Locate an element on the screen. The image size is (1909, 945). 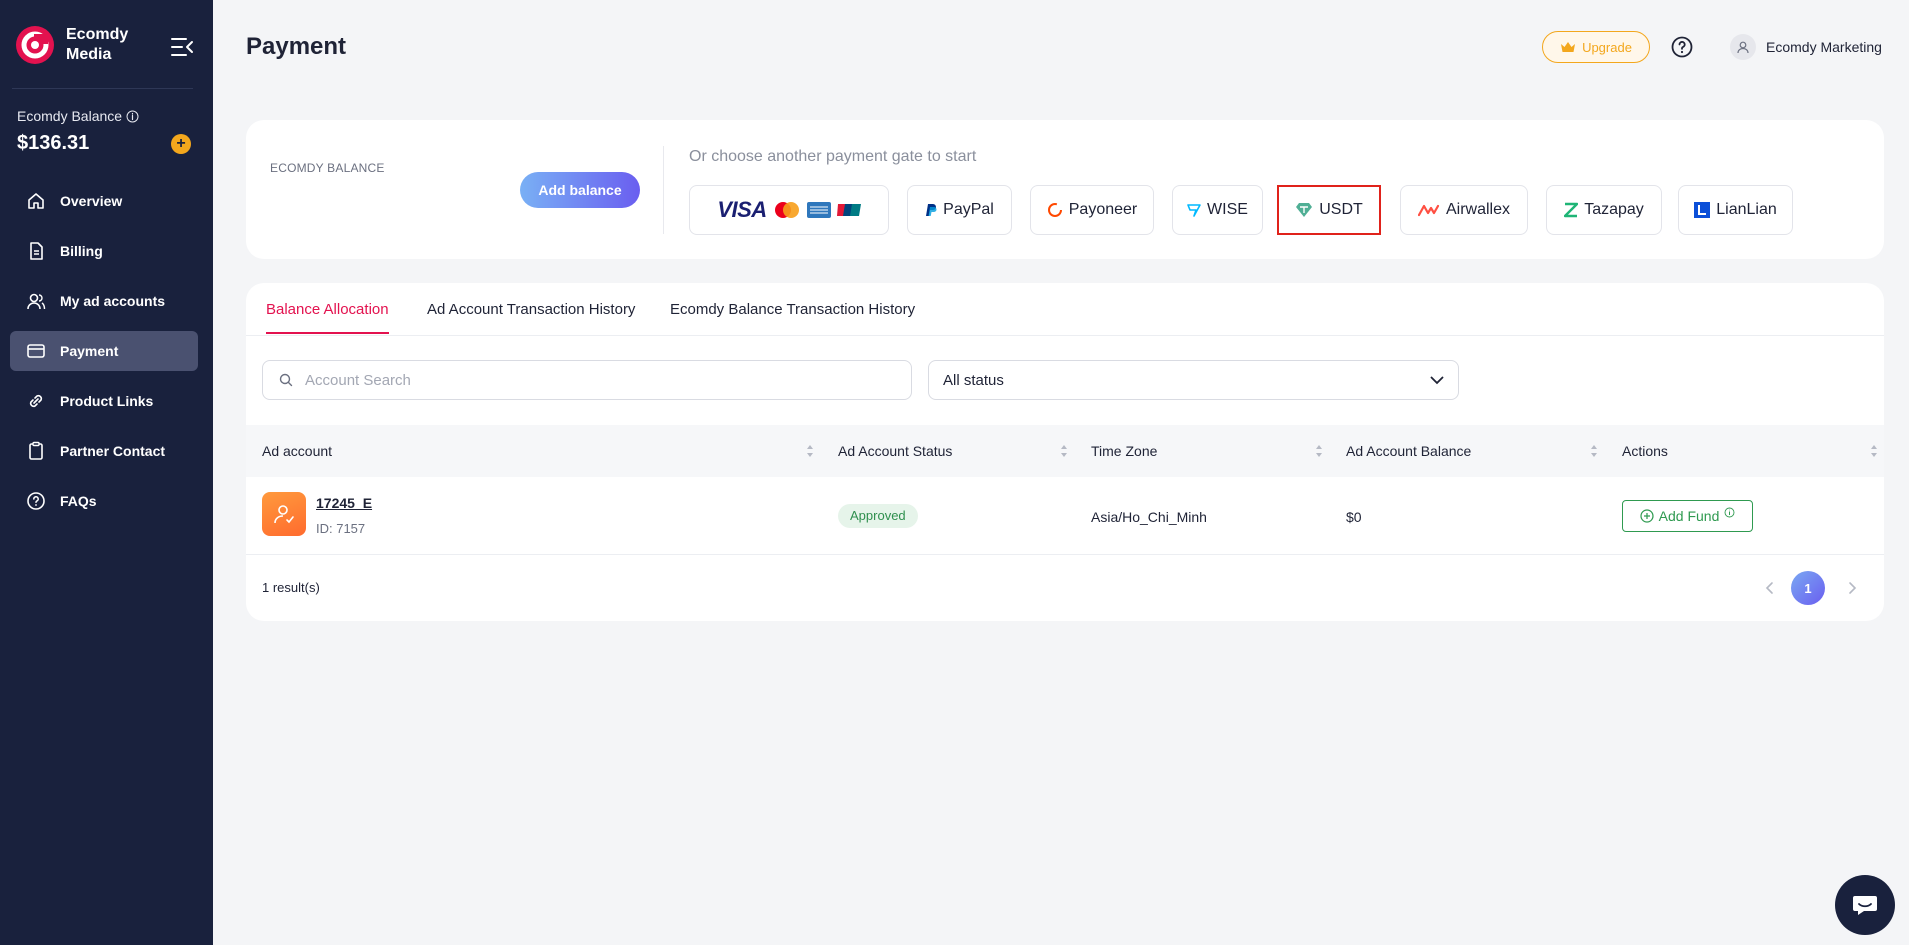
sidebar-item-label: Overview is located at coordinates (91, 201).